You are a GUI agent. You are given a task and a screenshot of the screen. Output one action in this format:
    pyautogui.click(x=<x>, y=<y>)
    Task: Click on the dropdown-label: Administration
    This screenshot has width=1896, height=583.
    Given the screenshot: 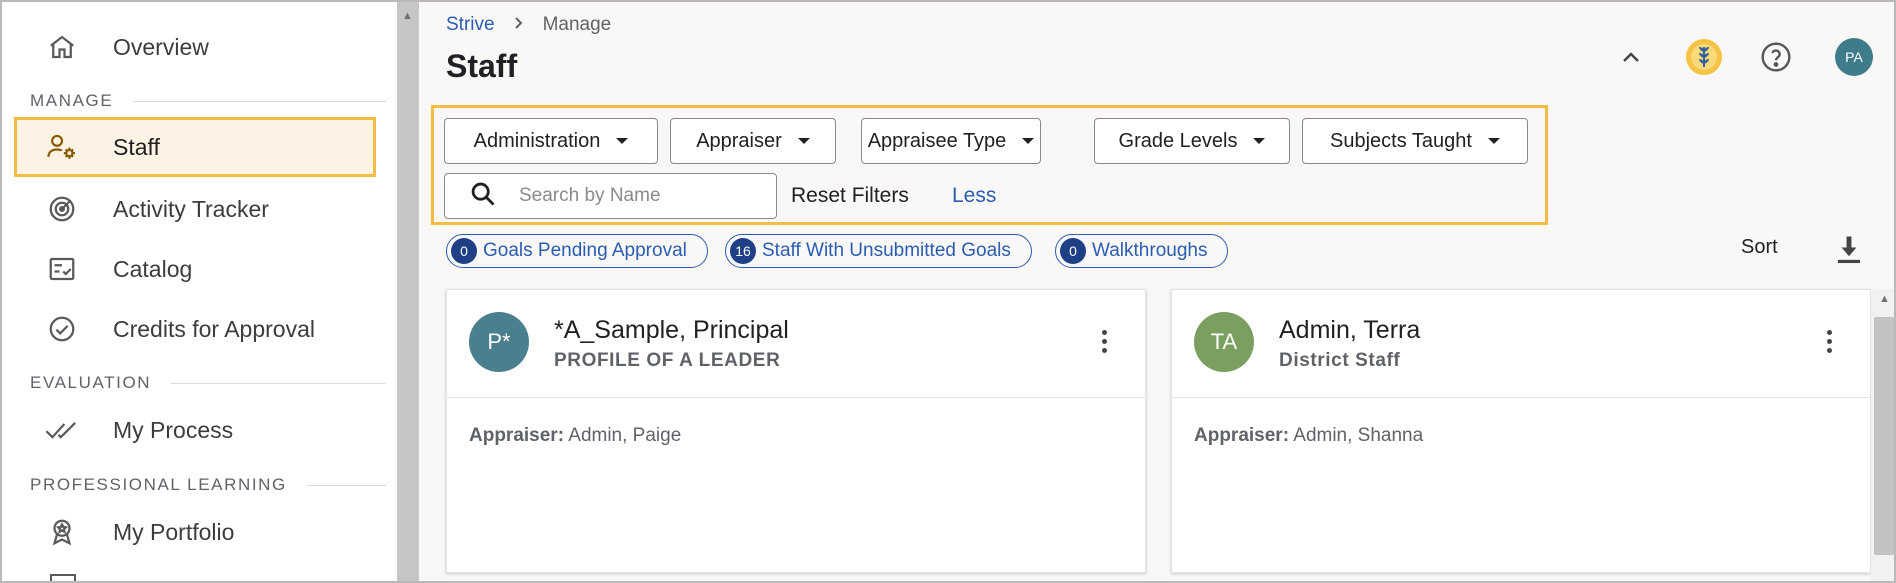 What is the action you would take?
    pyautogui.click(x=537, y=140)
    